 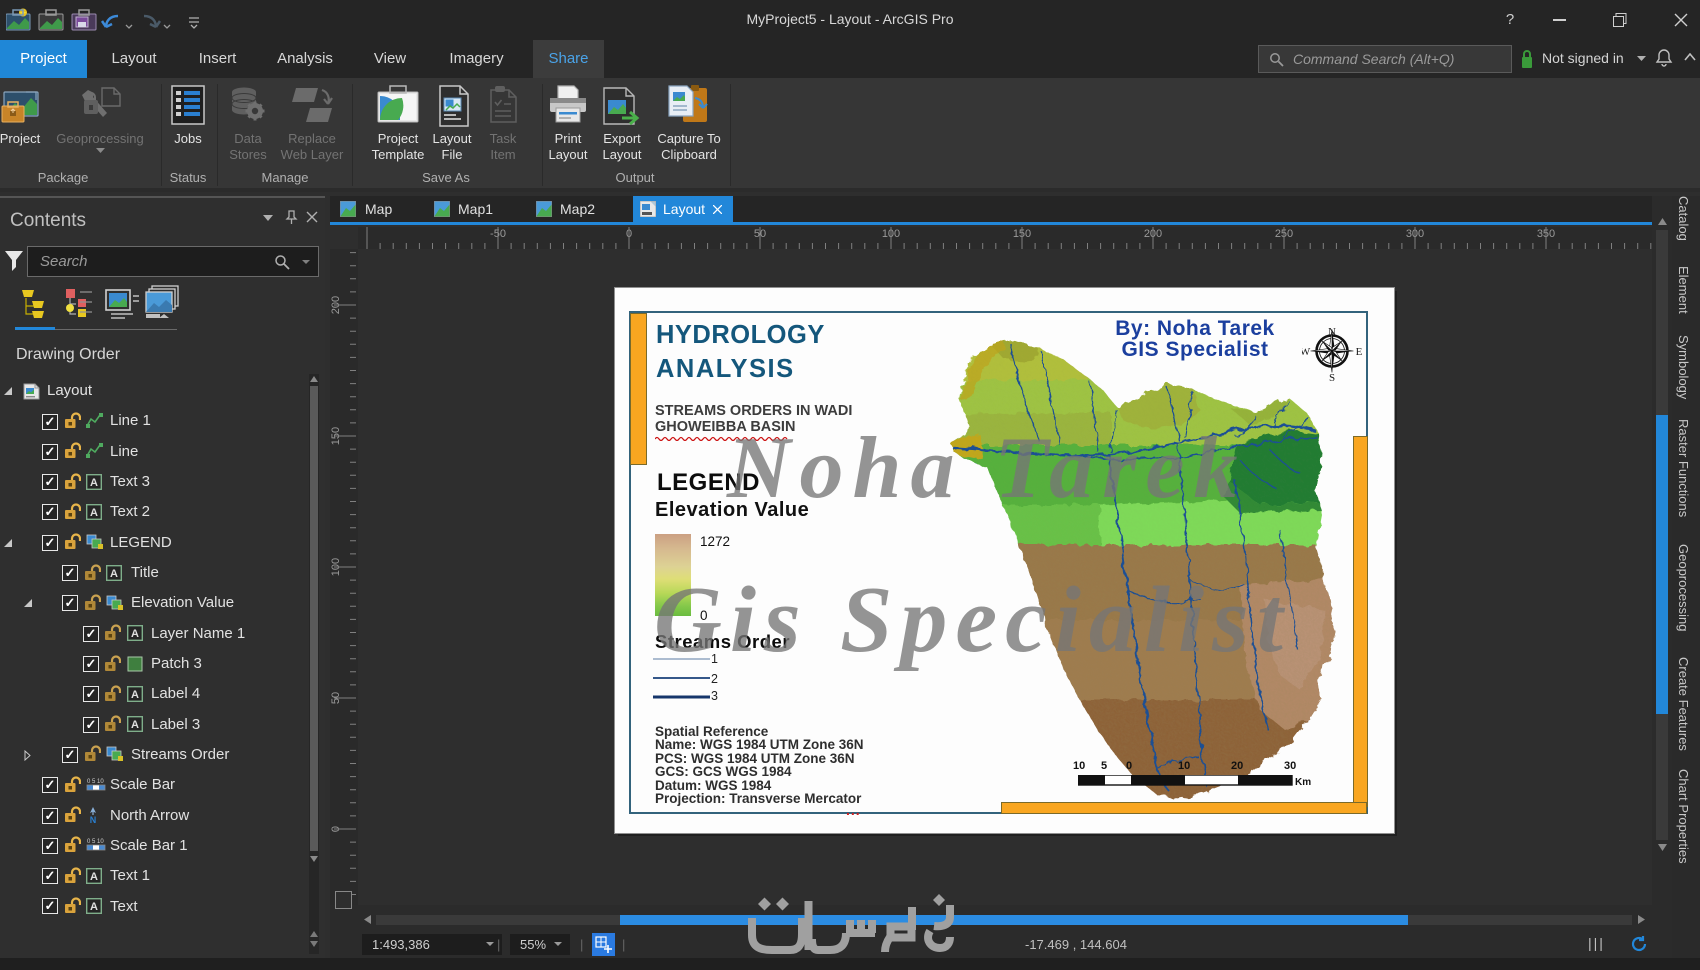 I want to click on svg-text: N, so click(x=93, y=819).